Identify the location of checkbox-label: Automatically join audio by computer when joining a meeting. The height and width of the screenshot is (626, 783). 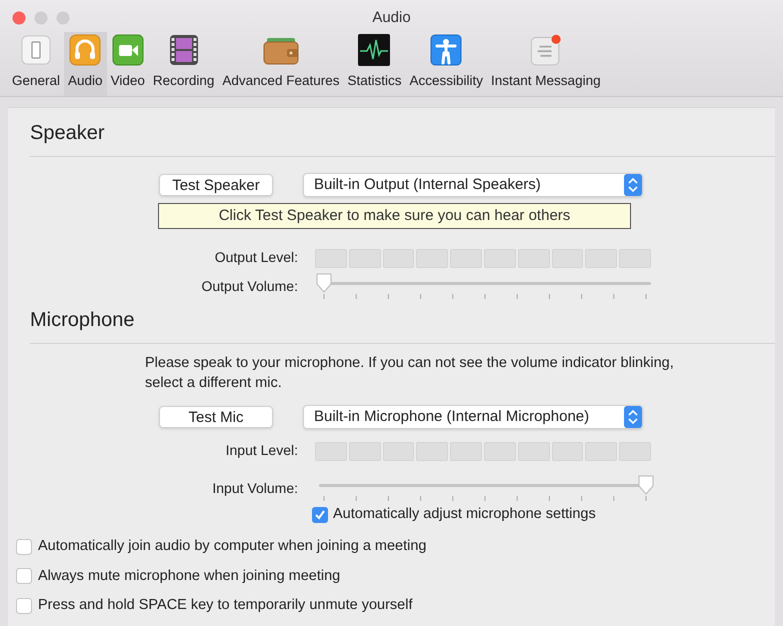
(232, 546).